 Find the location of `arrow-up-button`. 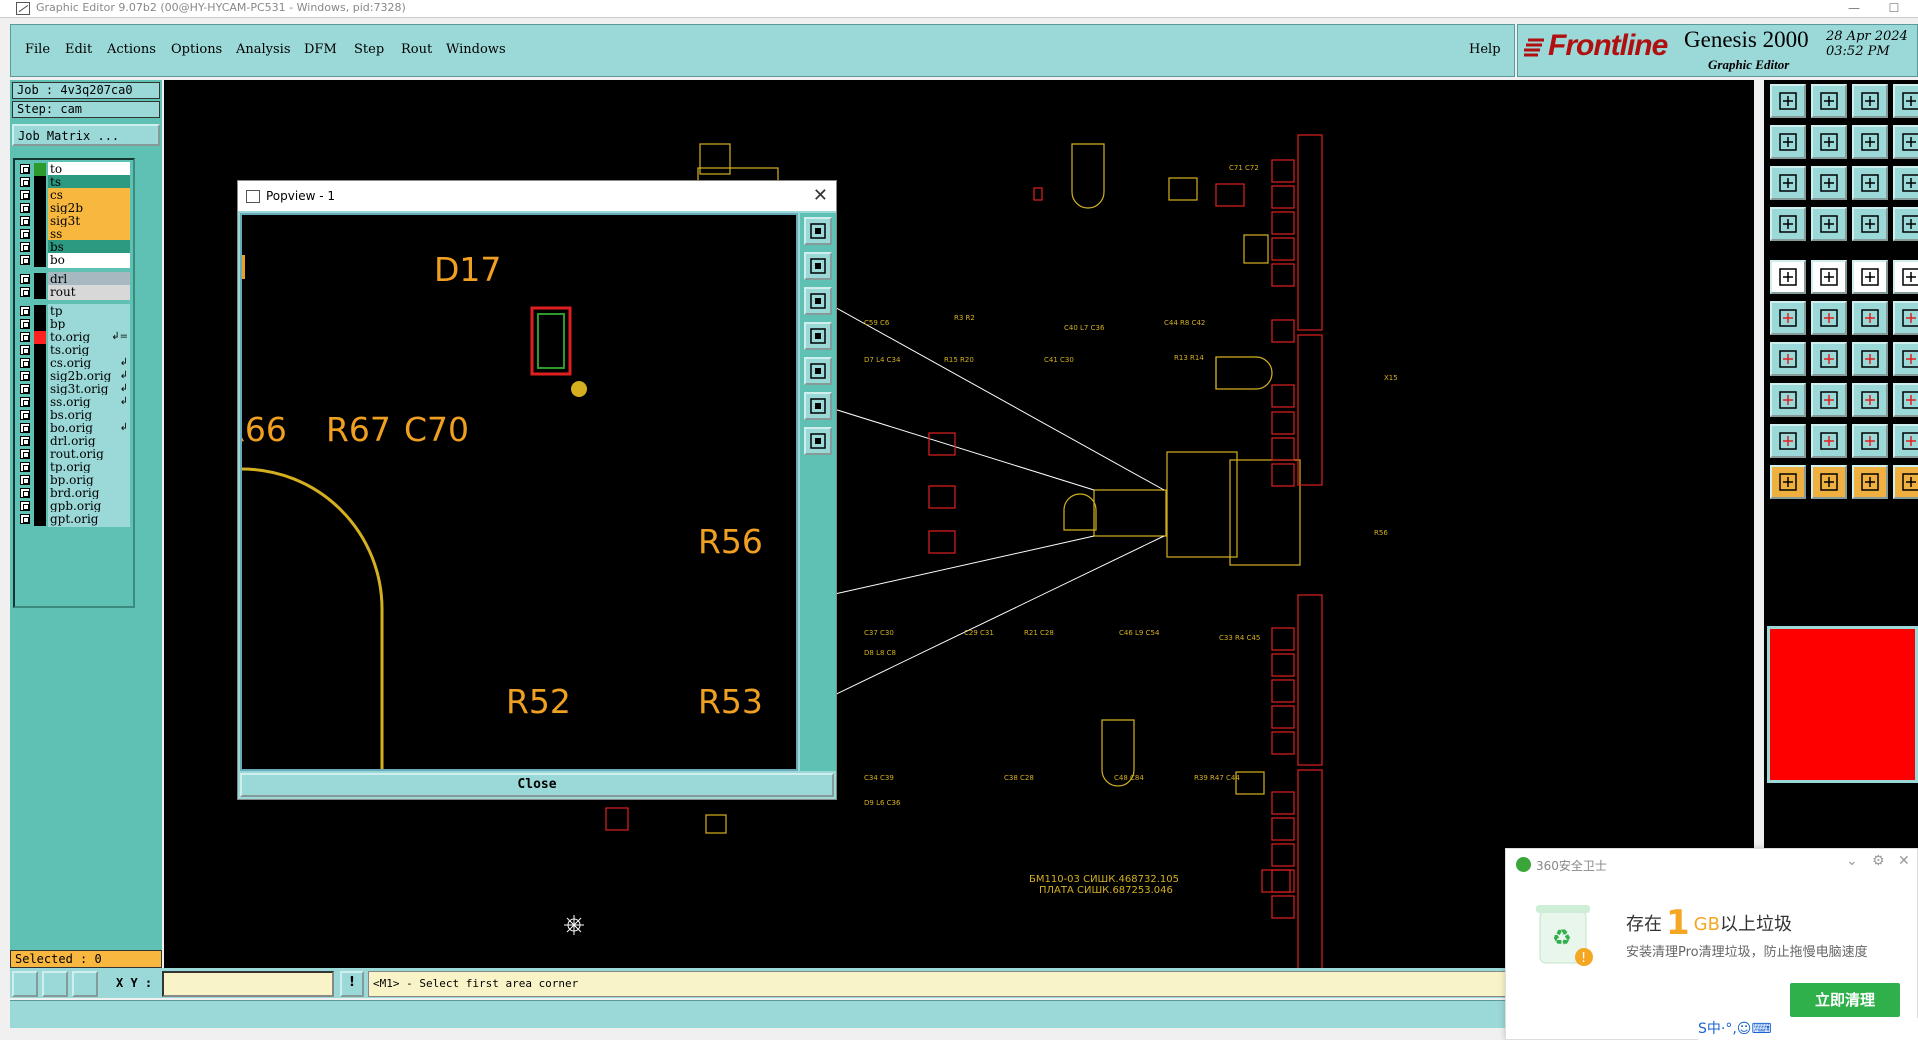

arrow-up-button is located at coordinates (1829, 441).